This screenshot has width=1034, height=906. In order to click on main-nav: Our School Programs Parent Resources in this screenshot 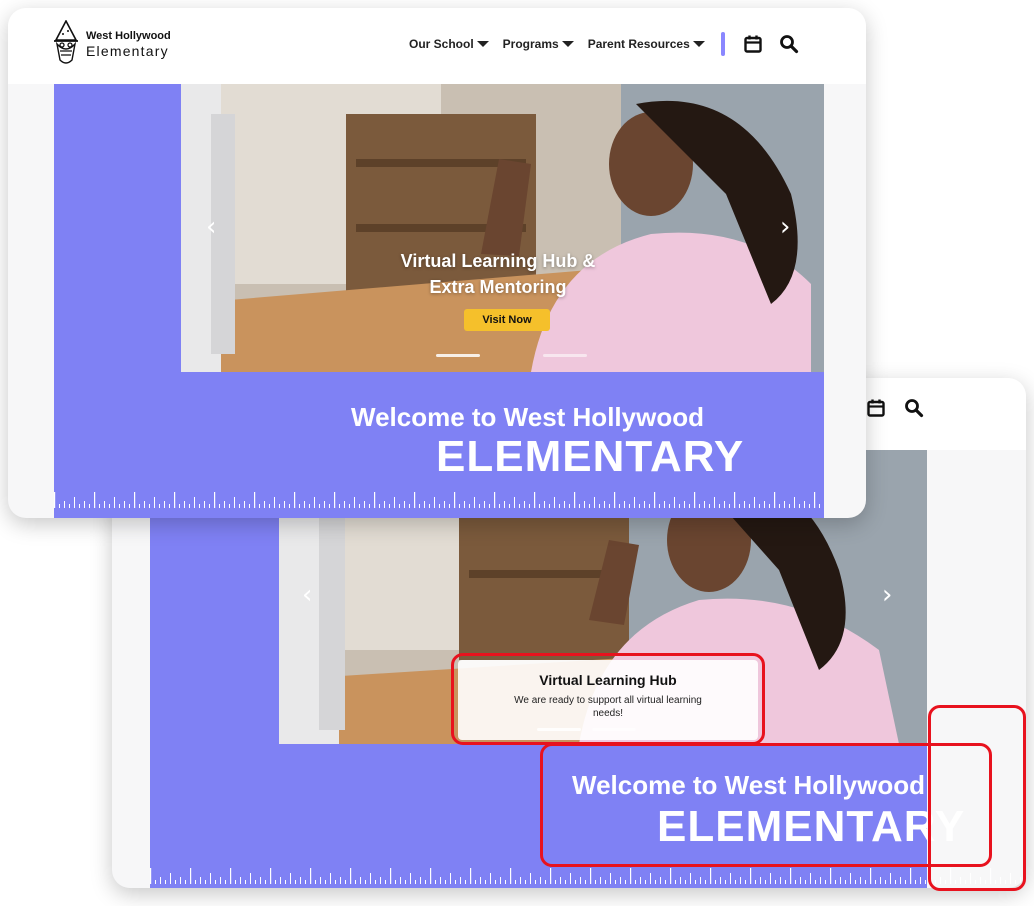, I will do `click(605, 44)`.